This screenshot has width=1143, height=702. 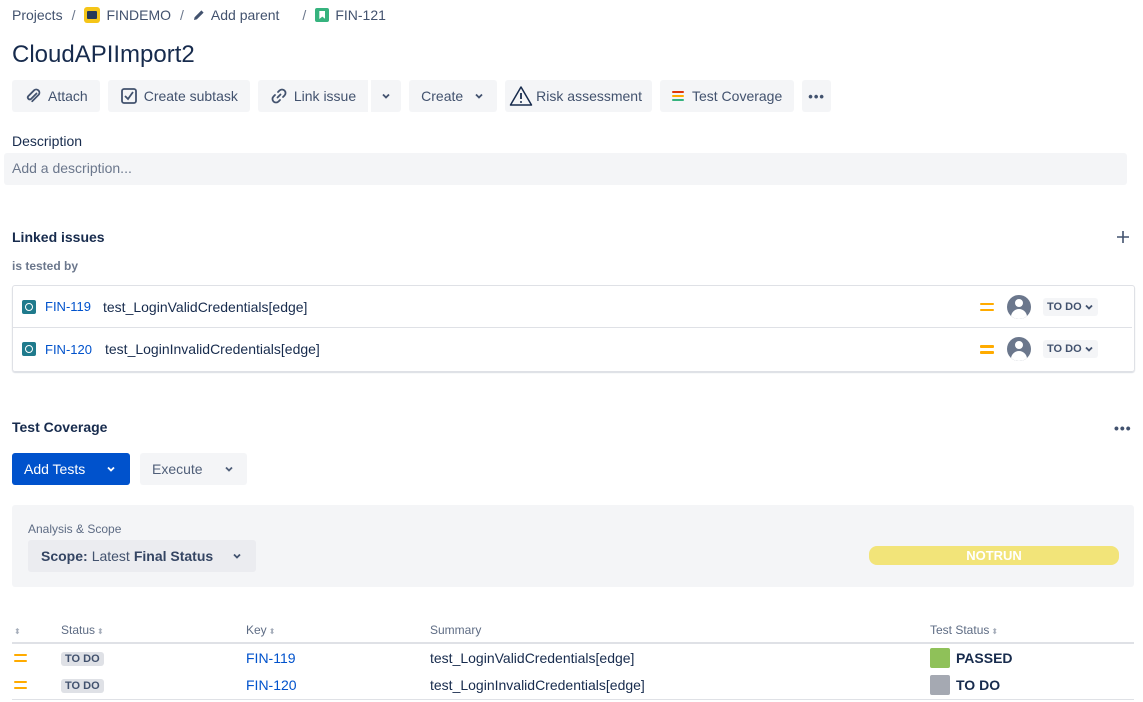 What do you see at coordinates (1123, 237) in the screenshot?
I see `add-linked-issue-icon` at bounding box center [1123, 237].